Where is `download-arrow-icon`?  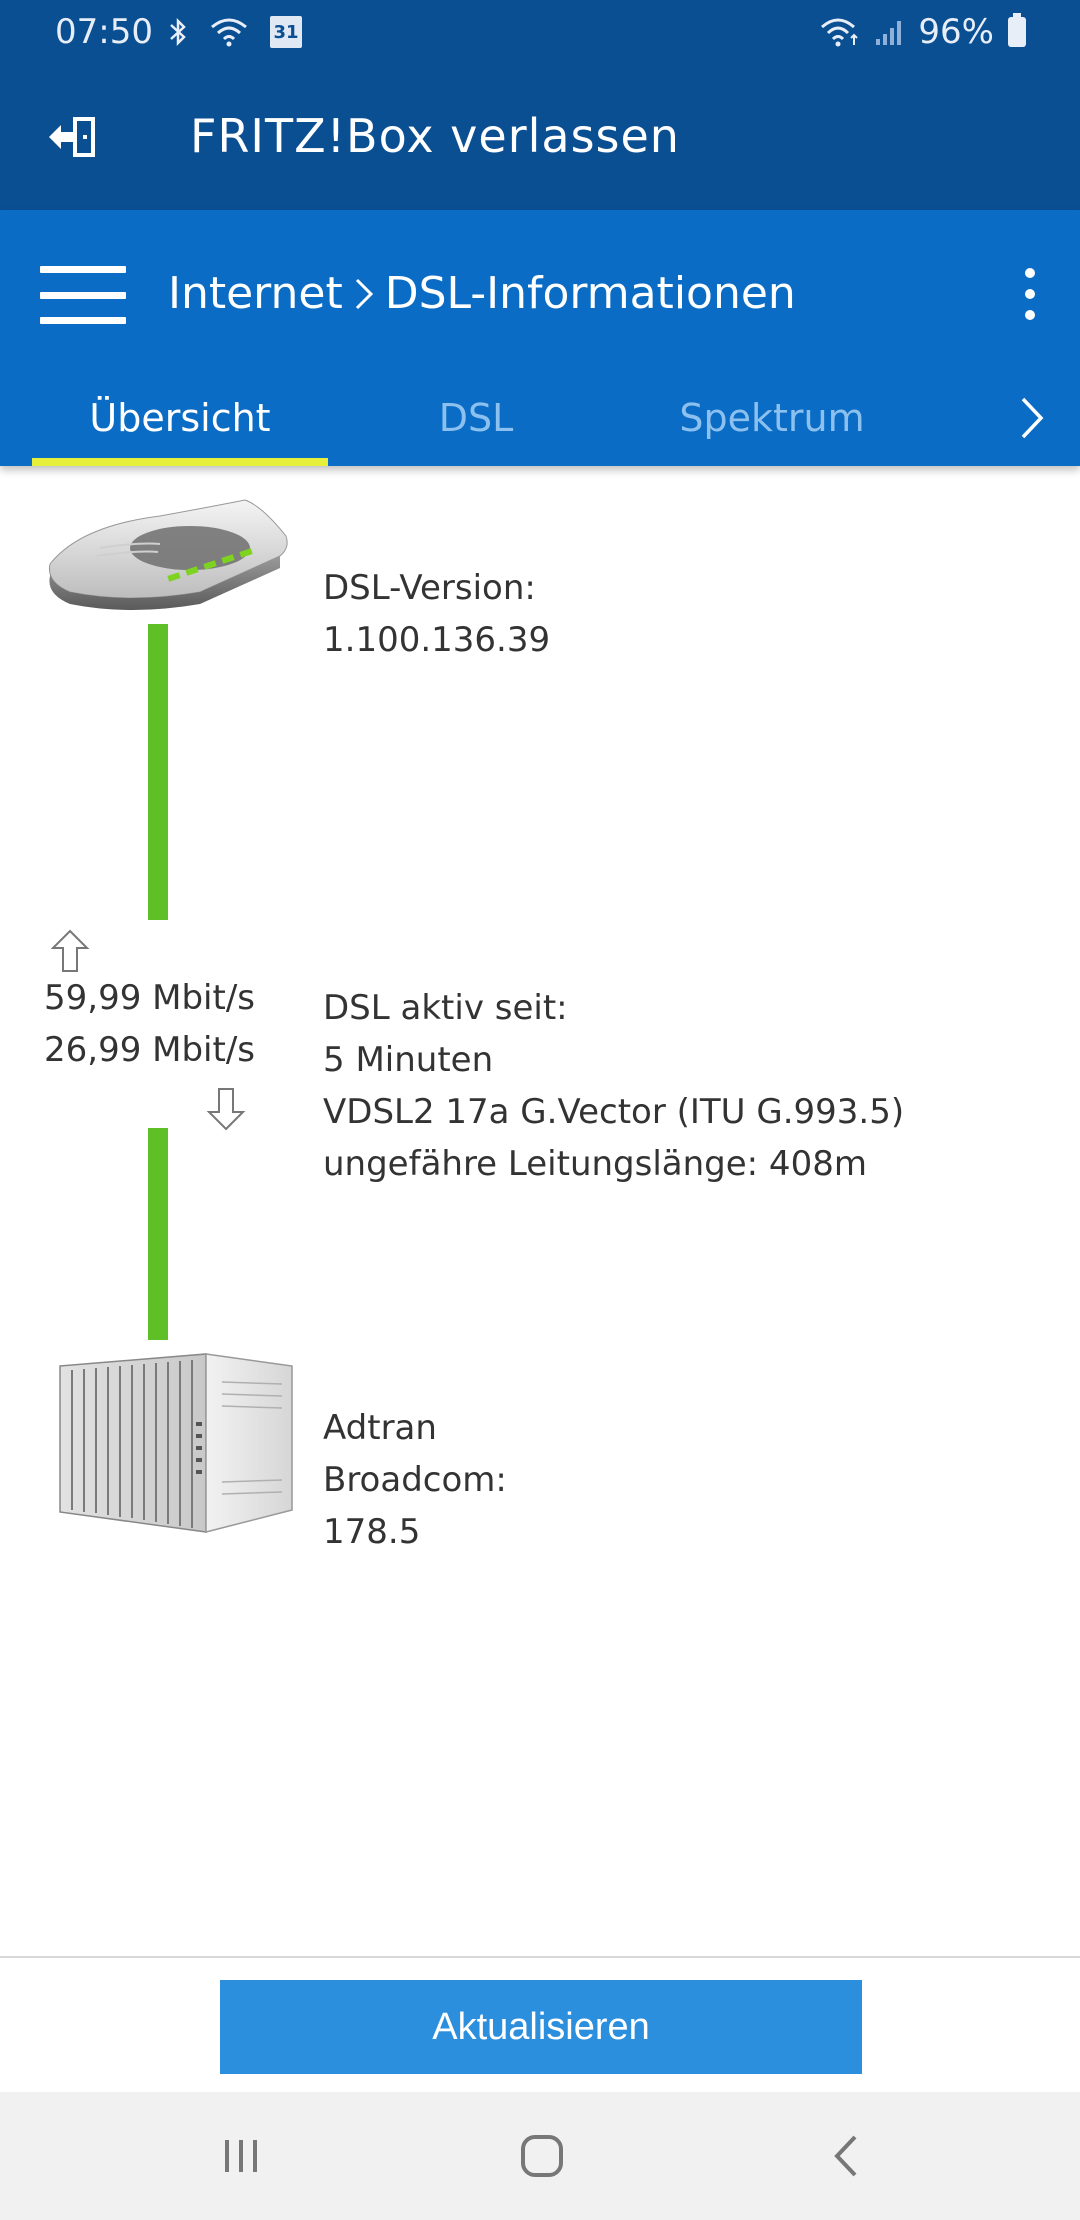 download-arrow-icon is located at coordinates (226, 1109).